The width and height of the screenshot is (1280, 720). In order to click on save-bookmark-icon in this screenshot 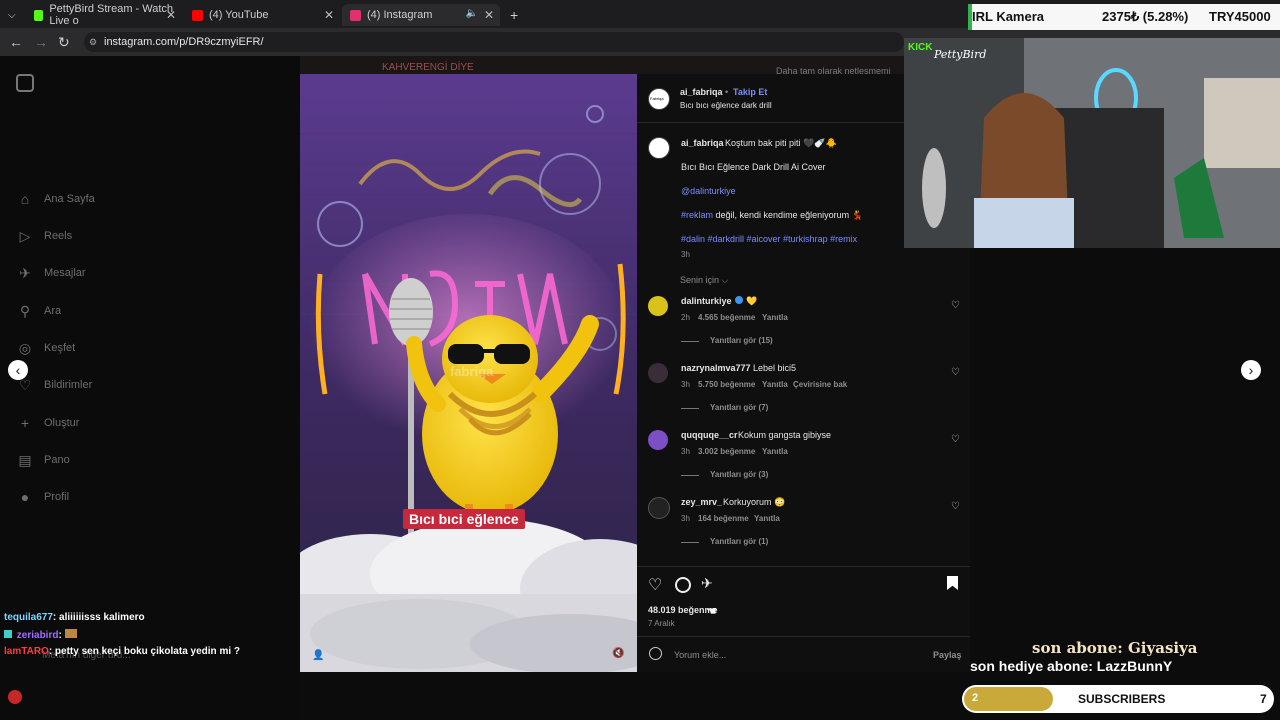, I will do `click(952, 583)`.